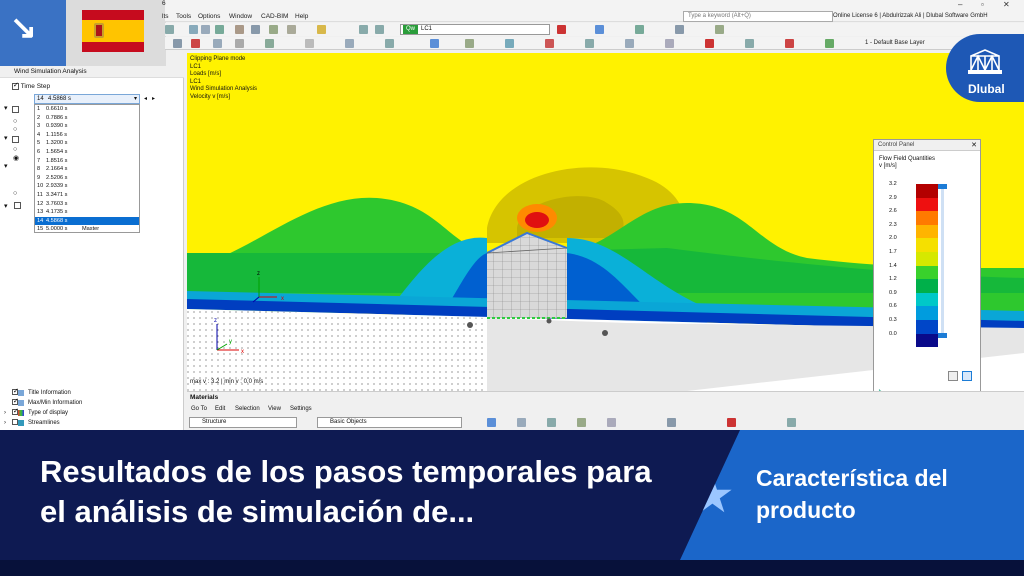 The image size is (1024, 576). What do you see at coordinates (301, 409) in the screenshot?
I see `menu-settings: Settings` at bounding box center [301, 409].